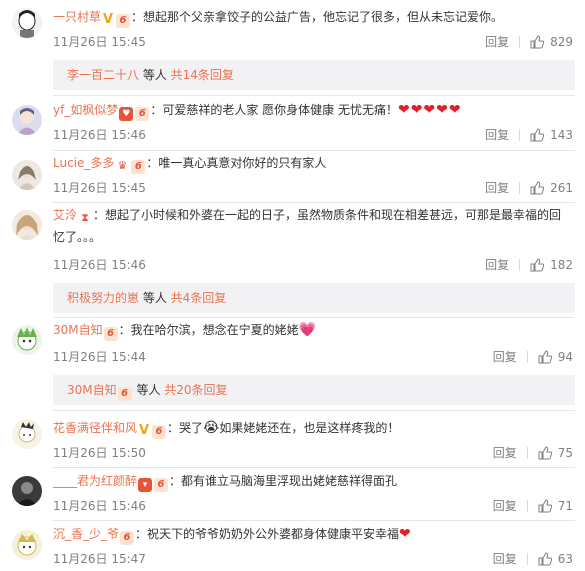 This screenshot has height=571, width=585. I want to click on like-count: 829, so click(561, 41).